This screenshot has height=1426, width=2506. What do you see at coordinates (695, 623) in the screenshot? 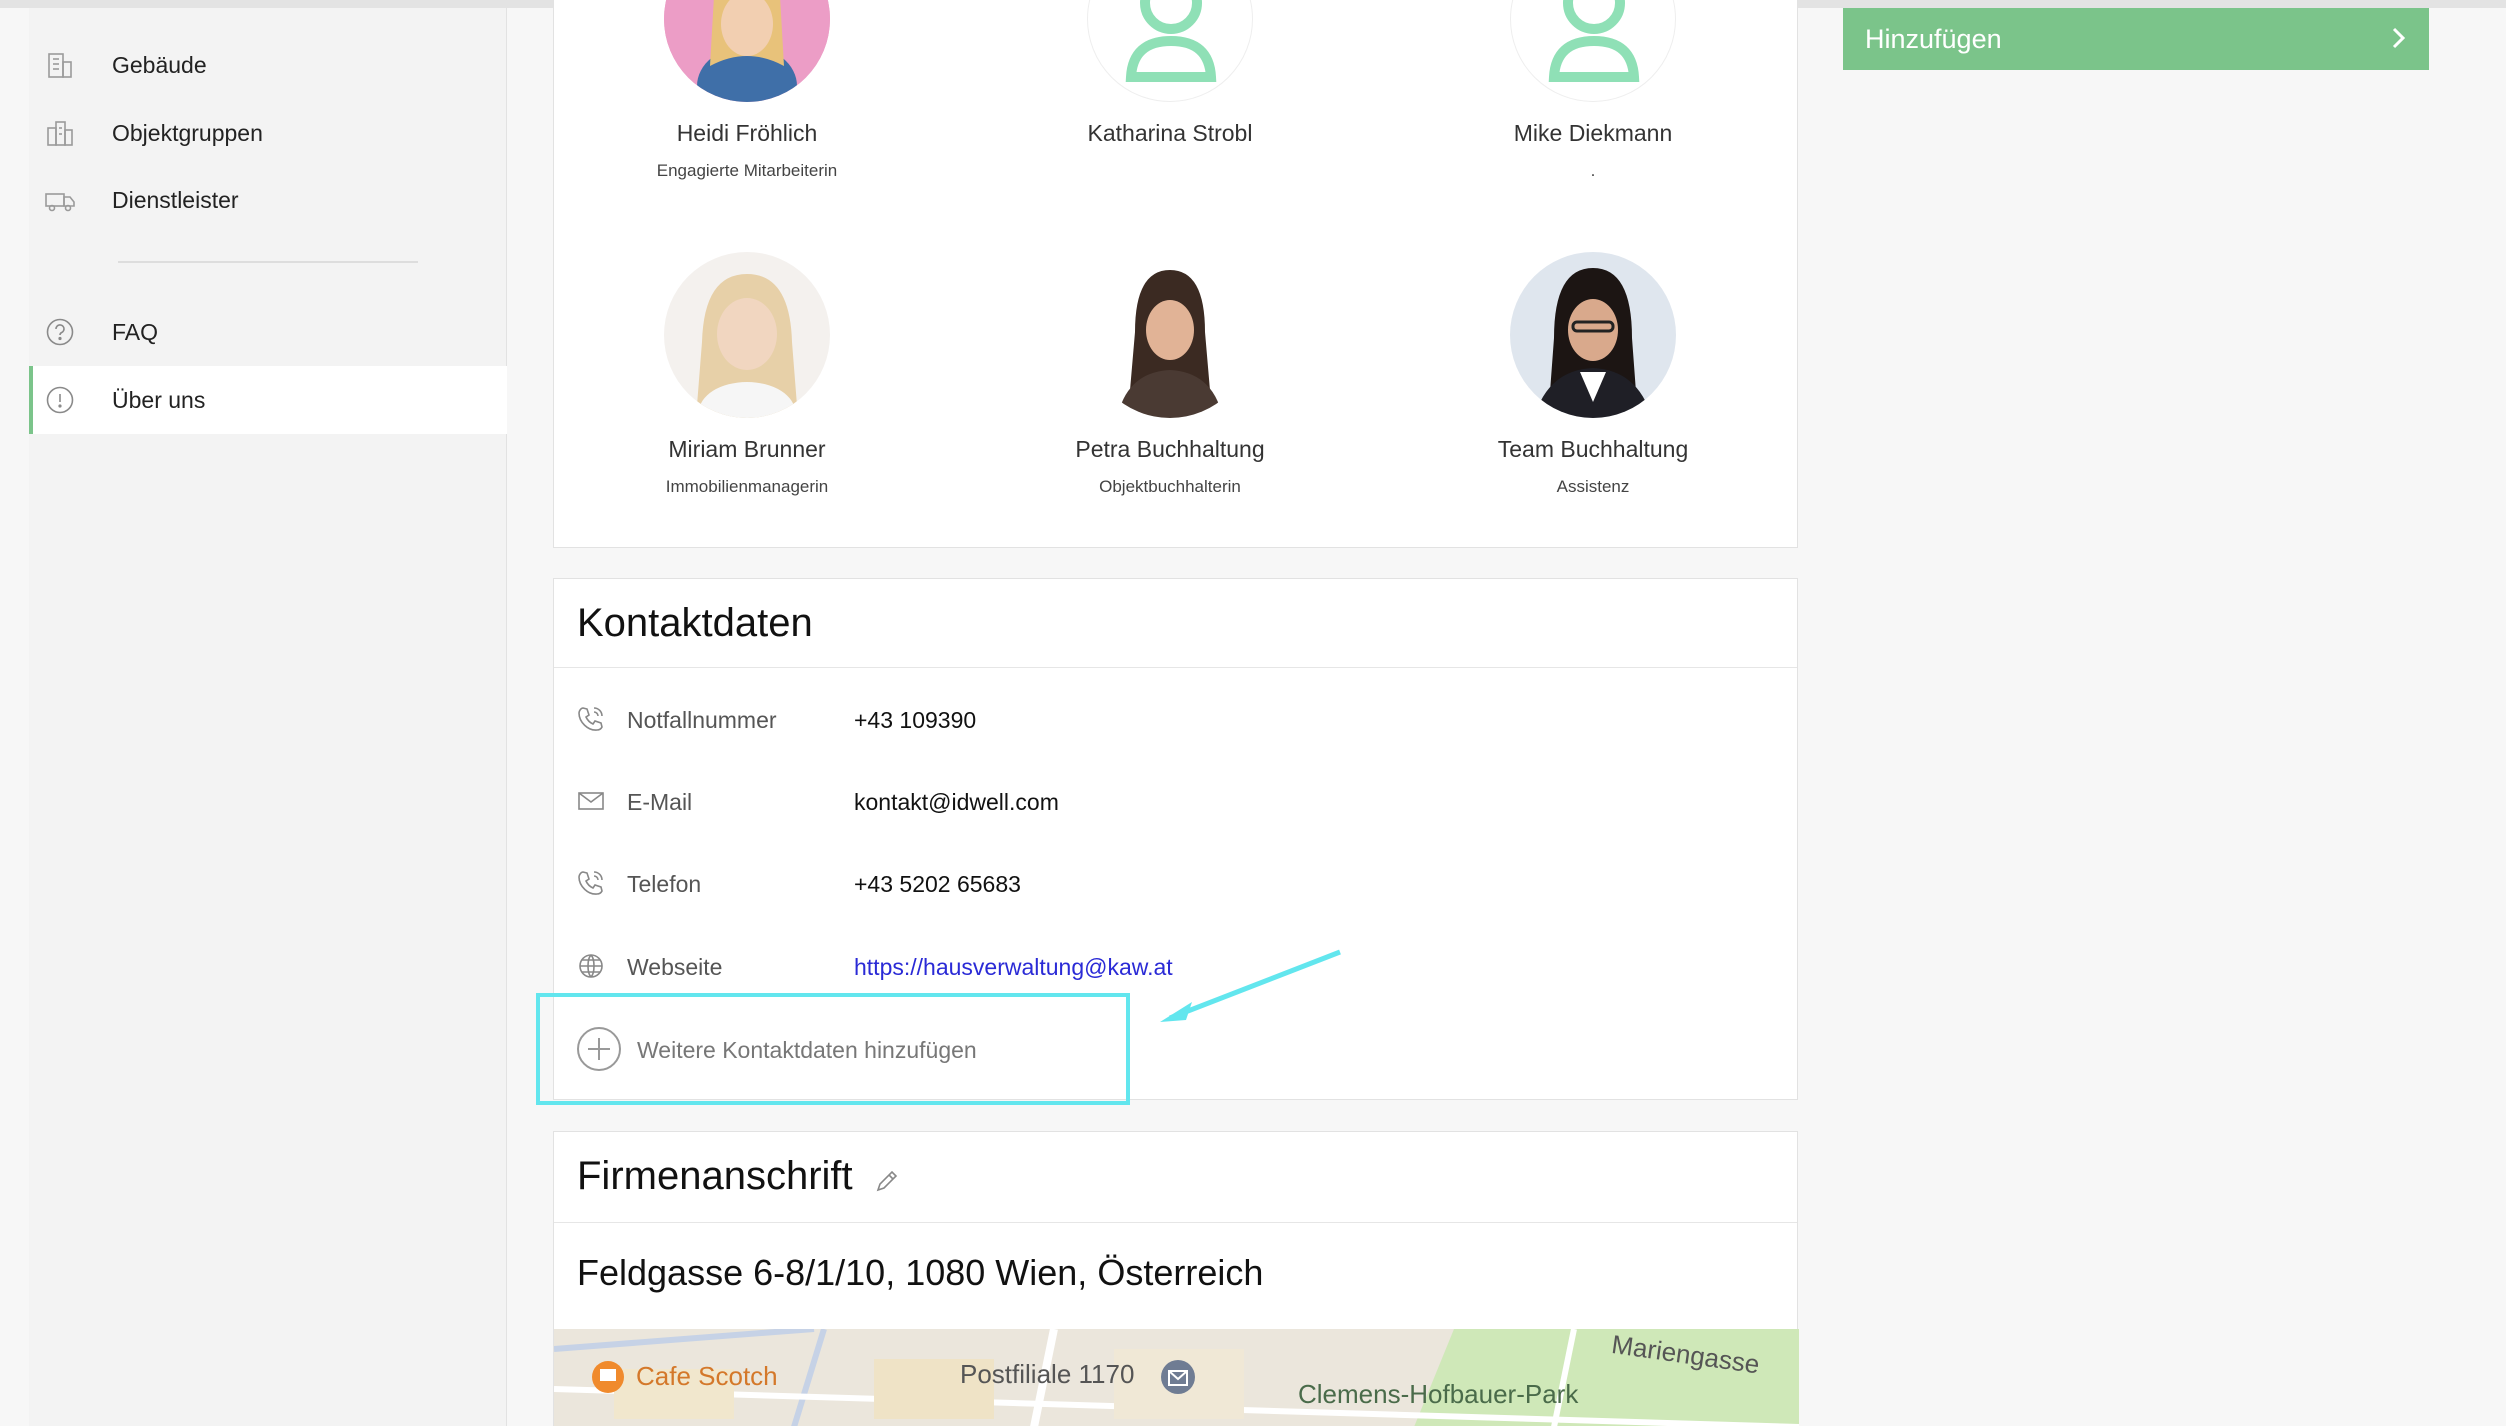
I see `card-title: Kontaktdaten` at bounding box center [695, 623].